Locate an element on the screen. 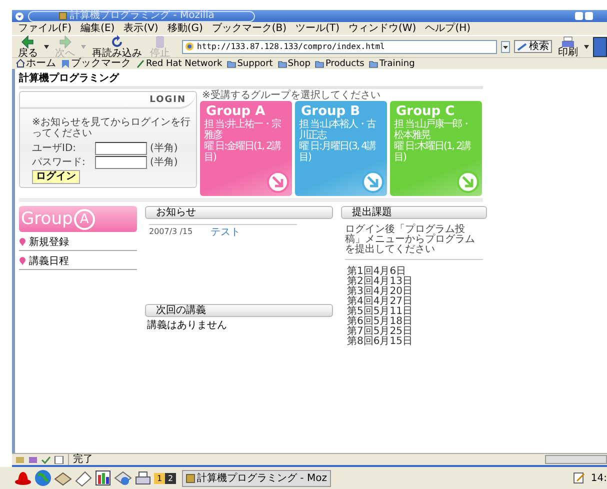 The height and width of the screenshot is (489, 607). next-lecture-text: 講義はありません is located at coordinates (187, 325).